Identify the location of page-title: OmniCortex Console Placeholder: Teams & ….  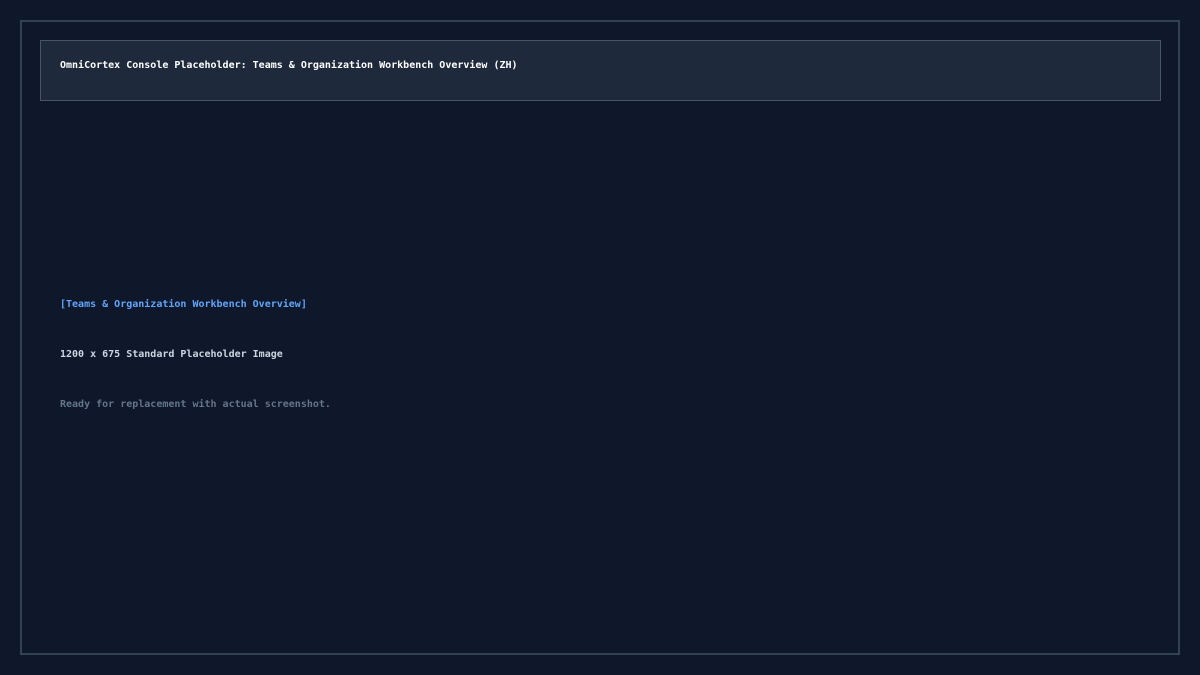
(289, 65).